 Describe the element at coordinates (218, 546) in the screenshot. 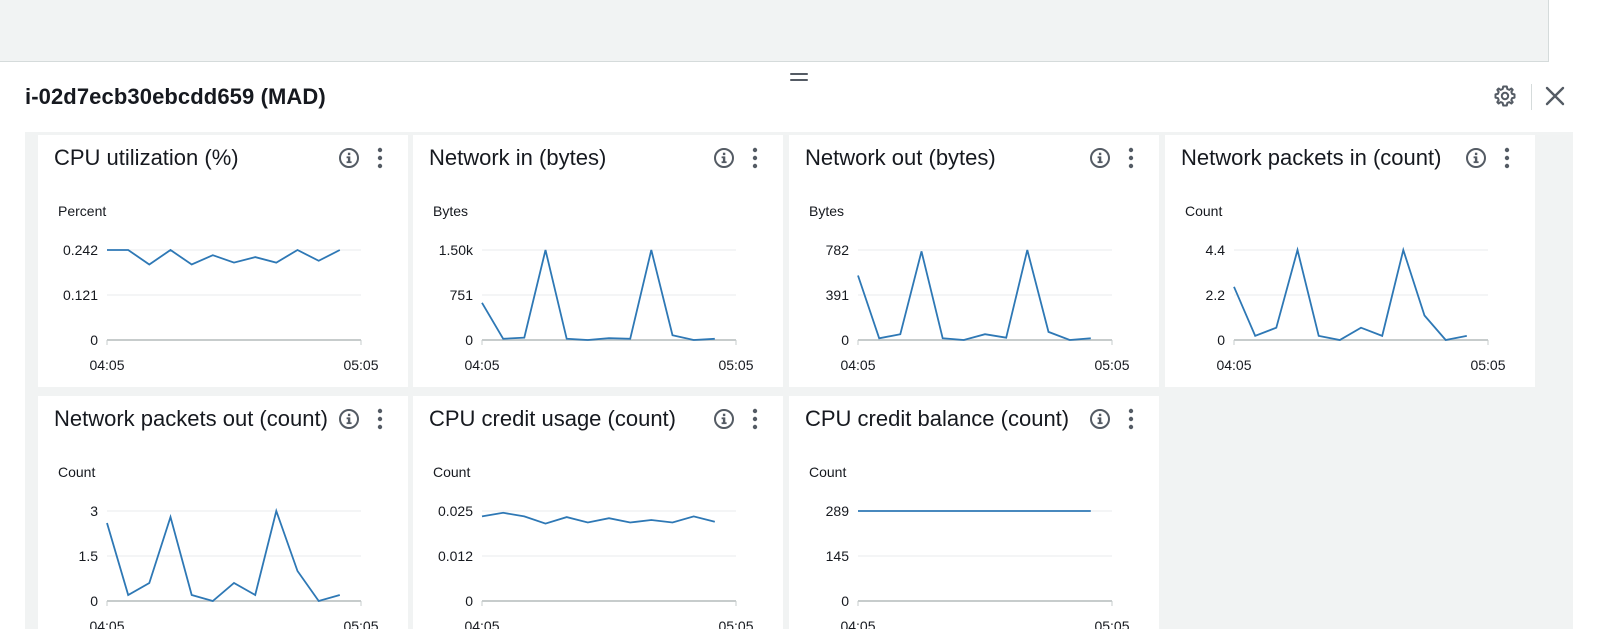

I see `line-chart: Count 3 1.5 0 04:05 05:05` at that location.